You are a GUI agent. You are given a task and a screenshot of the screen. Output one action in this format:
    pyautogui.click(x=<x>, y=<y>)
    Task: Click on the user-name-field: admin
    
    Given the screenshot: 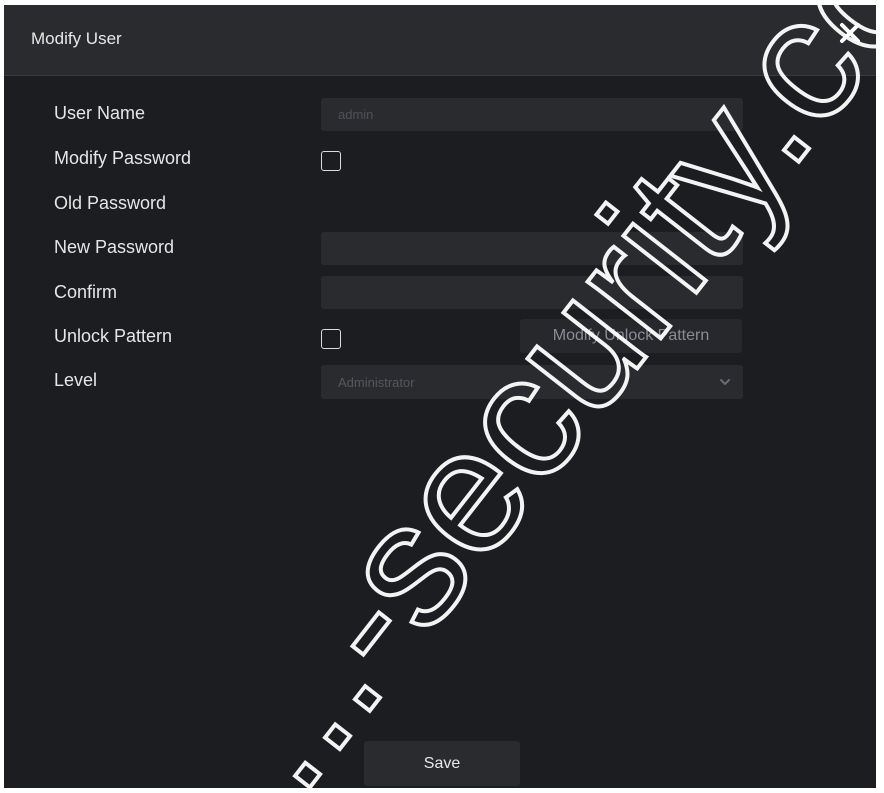 What is the action you would take?
    pyautogui.click(x=532, y=114)
    